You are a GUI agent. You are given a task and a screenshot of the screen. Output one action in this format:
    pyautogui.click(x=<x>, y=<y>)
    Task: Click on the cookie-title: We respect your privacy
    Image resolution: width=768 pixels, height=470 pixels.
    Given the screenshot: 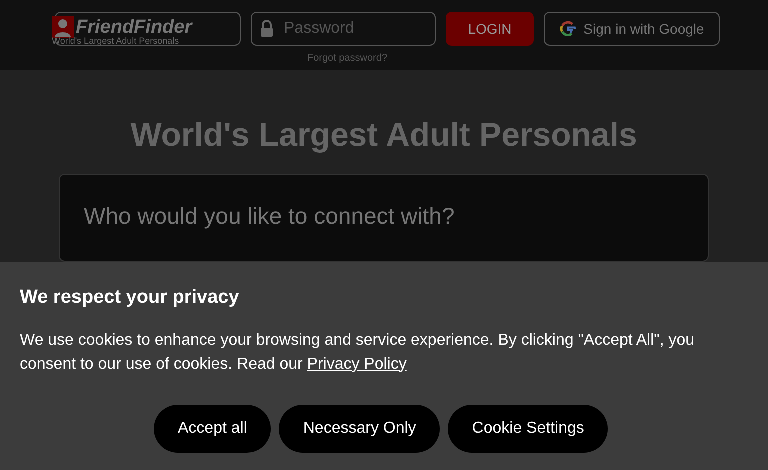 What is the action you would take?
    pyautogui.click(x=130, y=298)
    